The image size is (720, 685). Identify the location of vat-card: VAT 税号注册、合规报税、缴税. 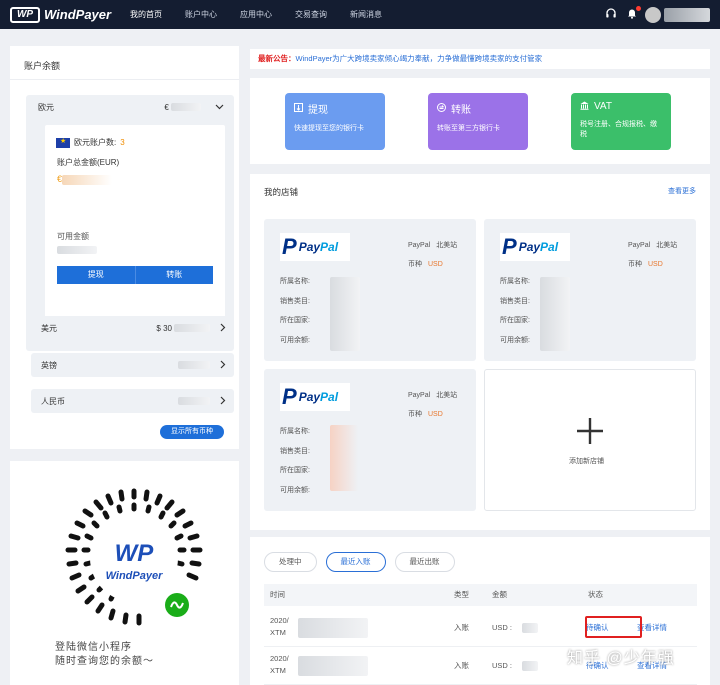
(621, 121).